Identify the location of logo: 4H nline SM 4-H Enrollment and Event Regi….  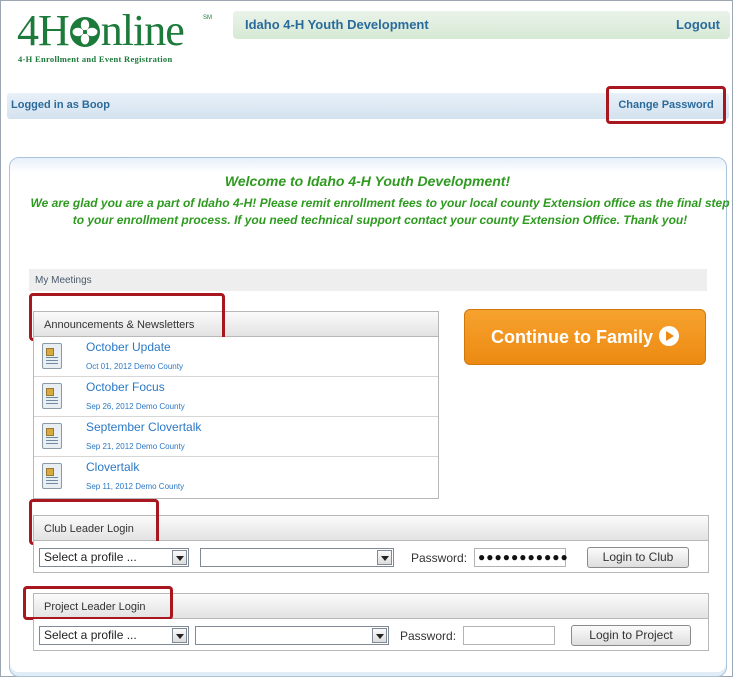
(115, 37).